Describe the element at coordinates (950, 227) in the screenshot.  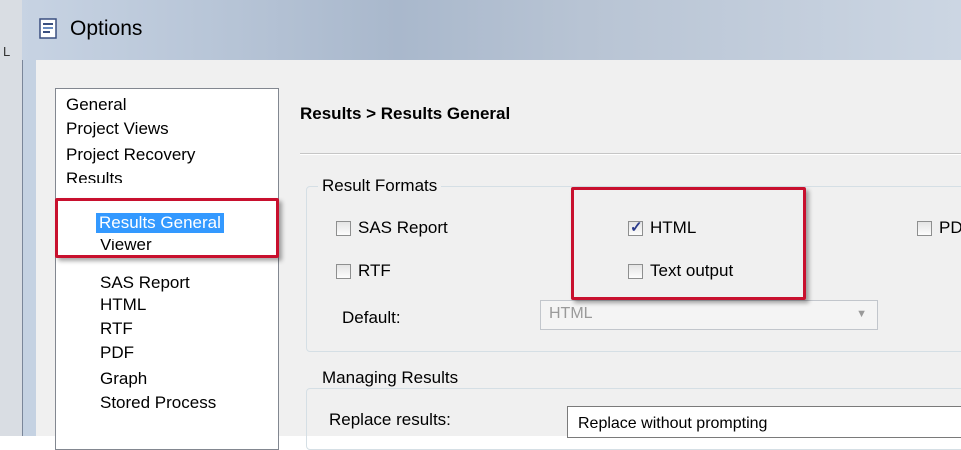
I see `pdf-label: PDF` at that location.